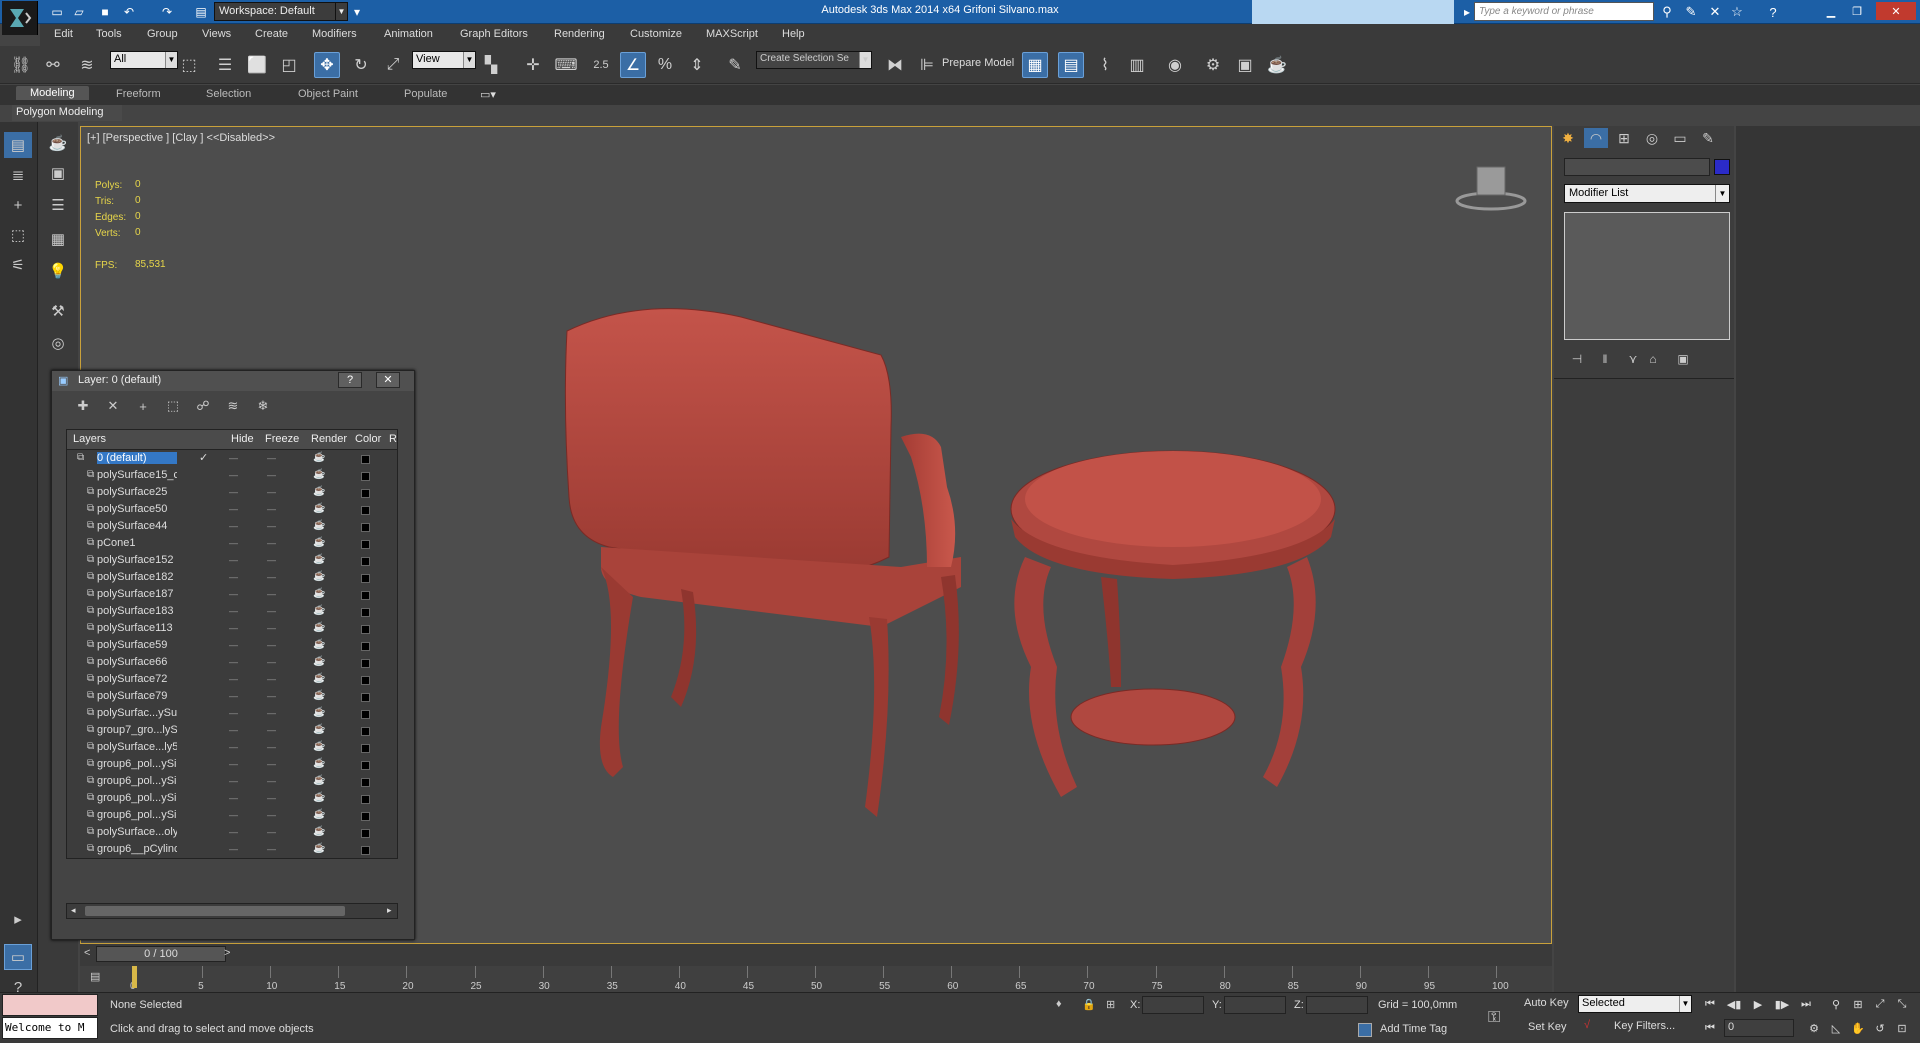  Describe the element at coordinates (79, 11) in the screenshot. I see `open-file-icon: ▱` at that location.